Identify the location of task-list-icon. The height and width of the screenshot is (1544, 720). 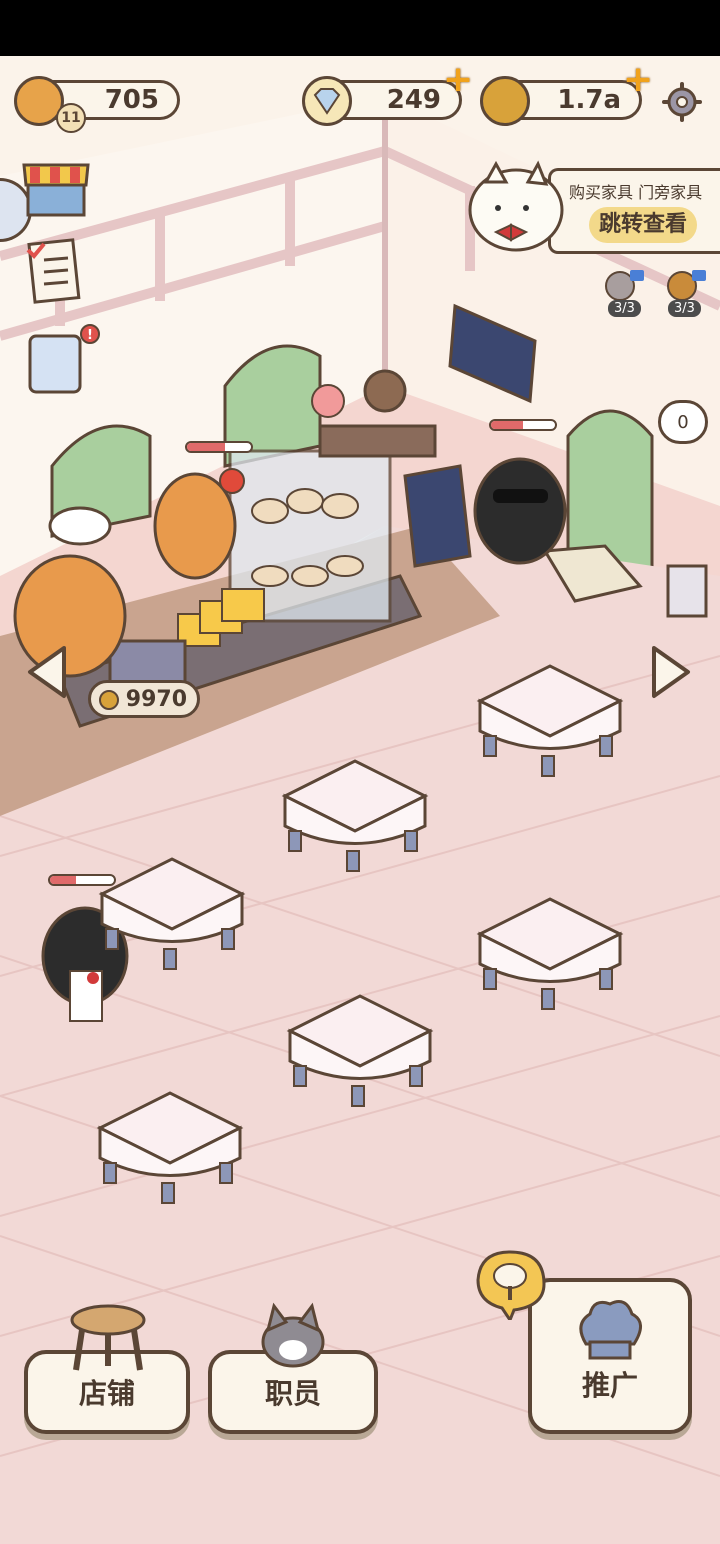
(56, 272).